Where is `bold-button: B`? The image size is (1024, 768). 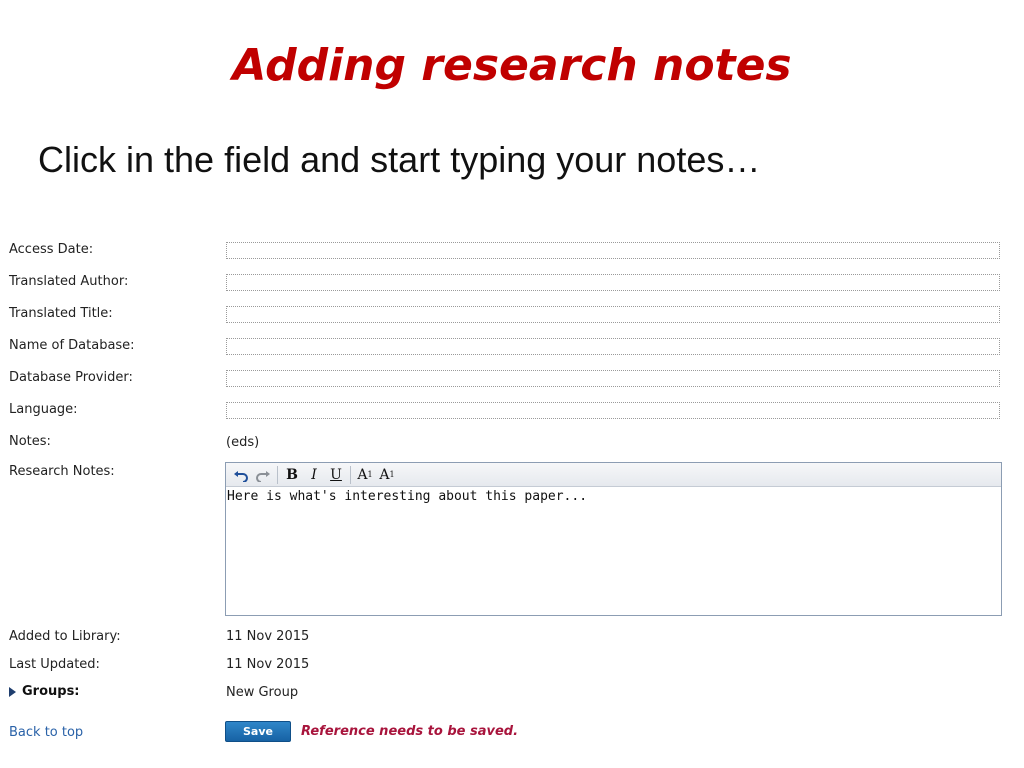
bold-button: B is located at coordinates (292, 475).